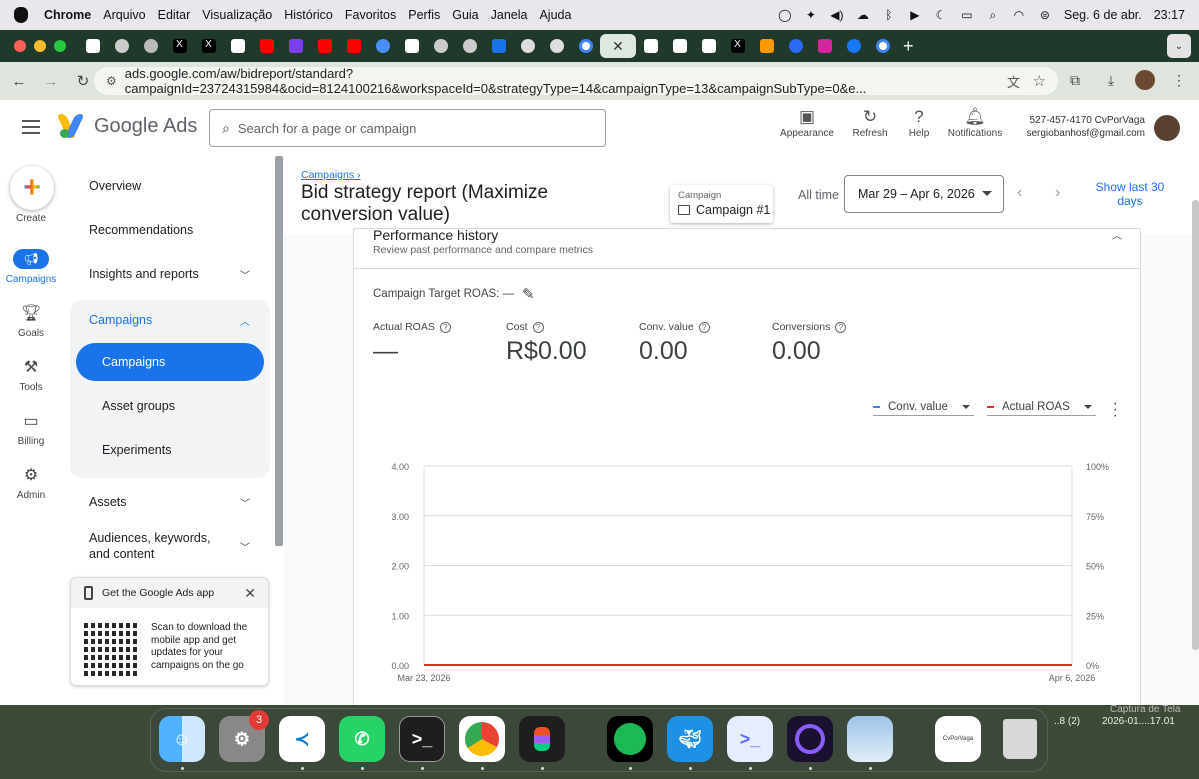 This screenshot has width=1199, height=779. I want to click on desktop-file-label: ..8 (2), so click(1067, 721).